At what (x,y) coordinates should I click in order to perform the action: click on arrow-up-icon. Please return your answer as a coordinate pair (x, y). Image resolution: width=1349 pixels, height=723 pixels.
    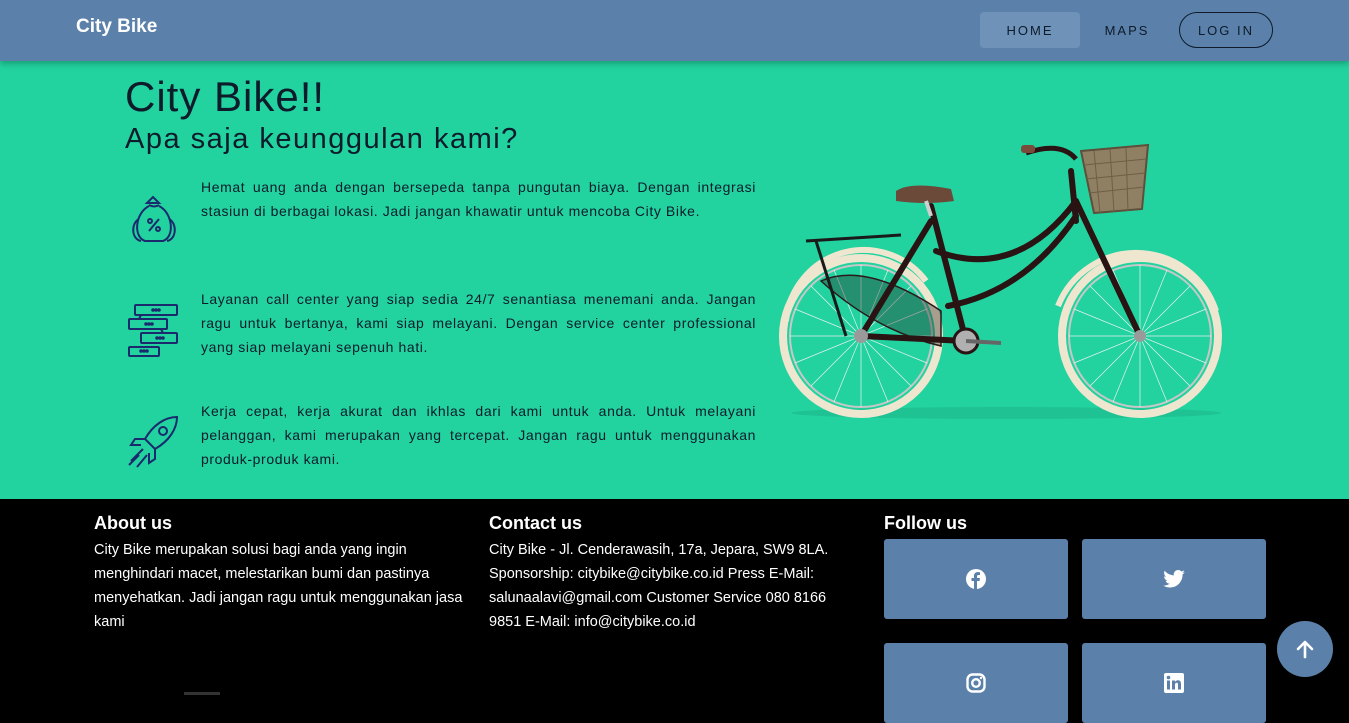
    Looking at the image, I should click on (1305, 649).